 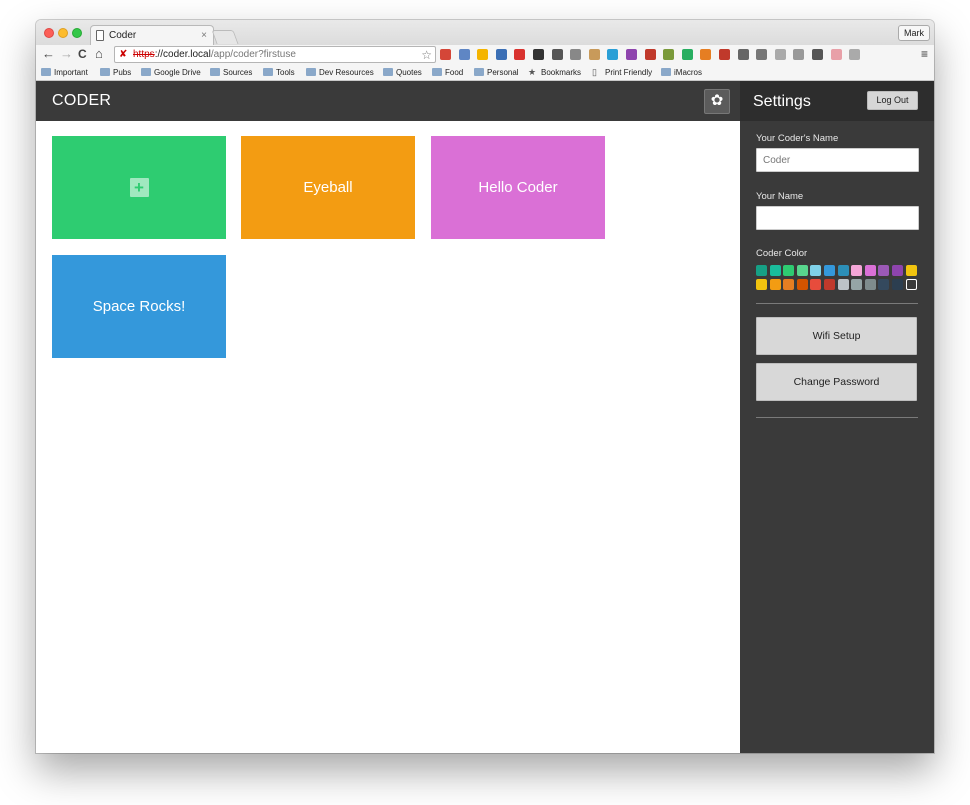 I want to click on new-tab-button, so click(x=225, y=37).